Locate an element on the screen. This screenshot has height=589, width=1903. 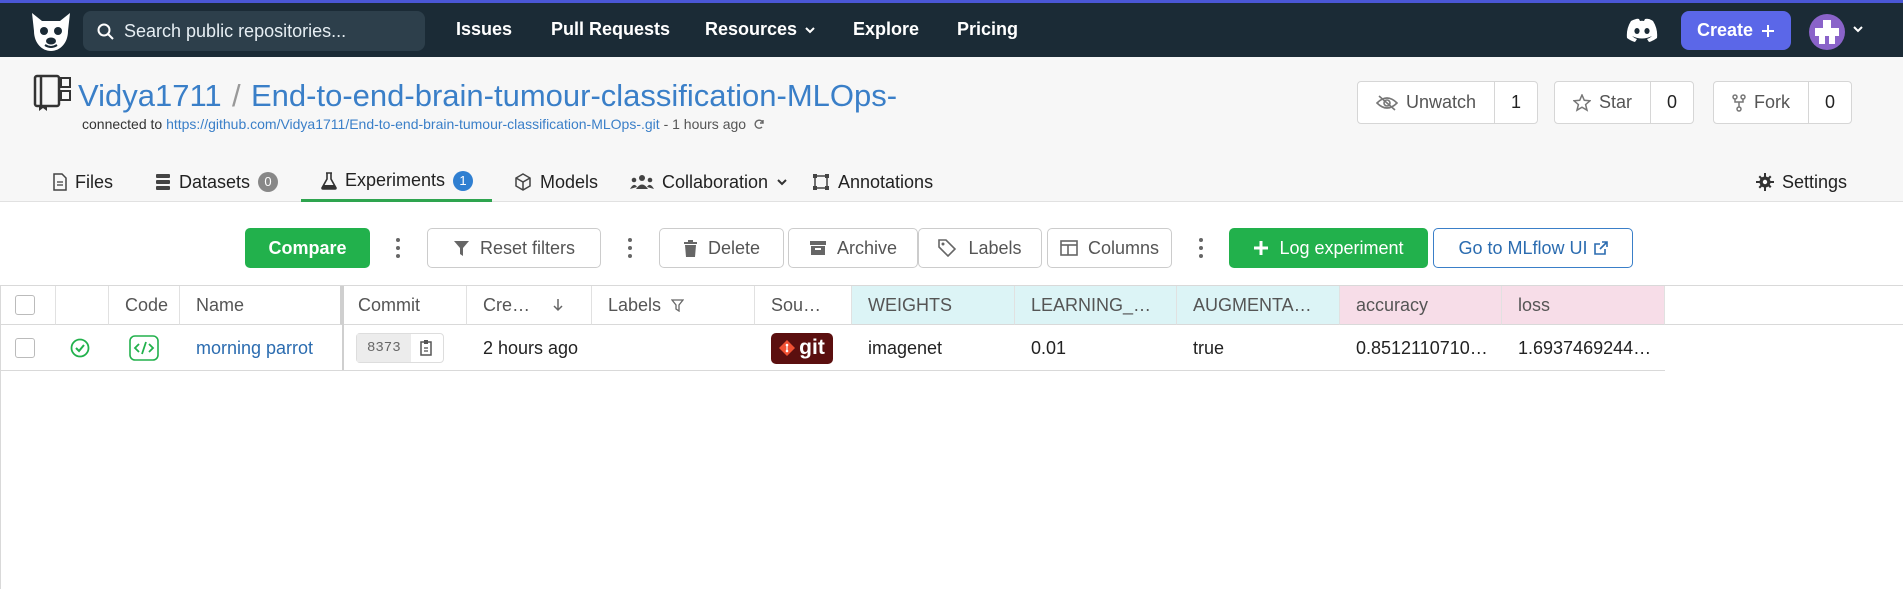
copy-icon is located at coordinates (427, 348).